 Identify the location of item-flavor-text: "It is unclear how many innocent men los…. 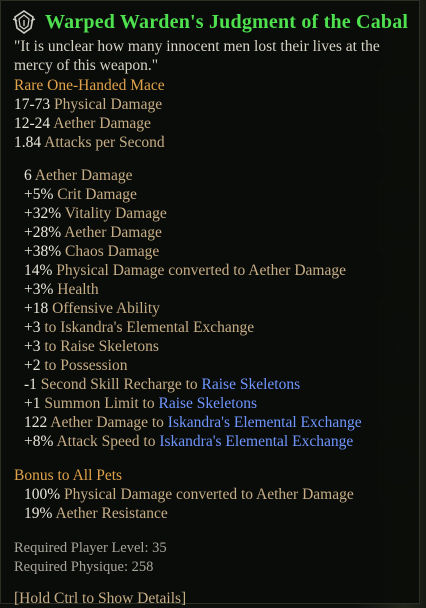
(197, 56).